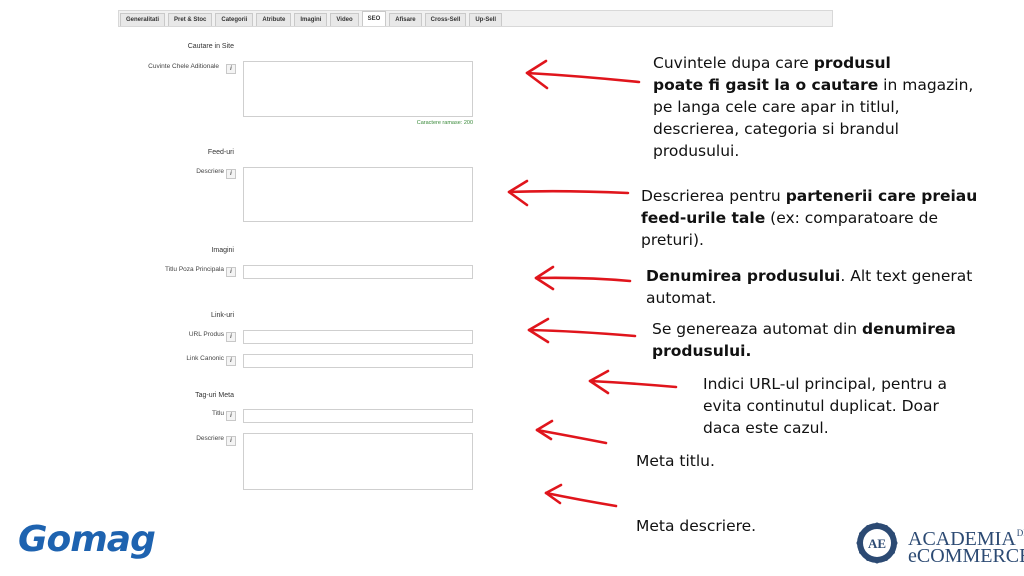 The image size is (1024, 576). Describe the element at coordinates (966, 556) in the screenshot. I see `academia-logo-line2: eCOMMERCE` at that location.